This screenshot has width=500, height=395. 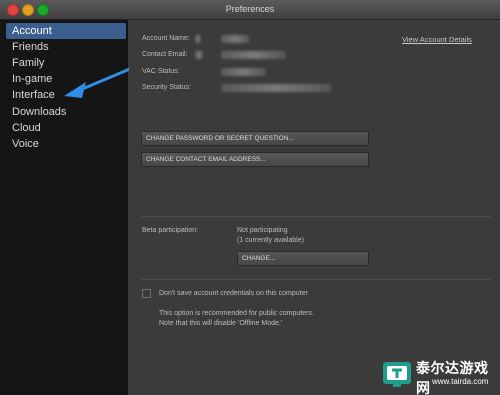 What do you see at coordinates (166, 38) in the screenshot?
I see `account-name-label: Account Name:` at bounding box center [166, 38].